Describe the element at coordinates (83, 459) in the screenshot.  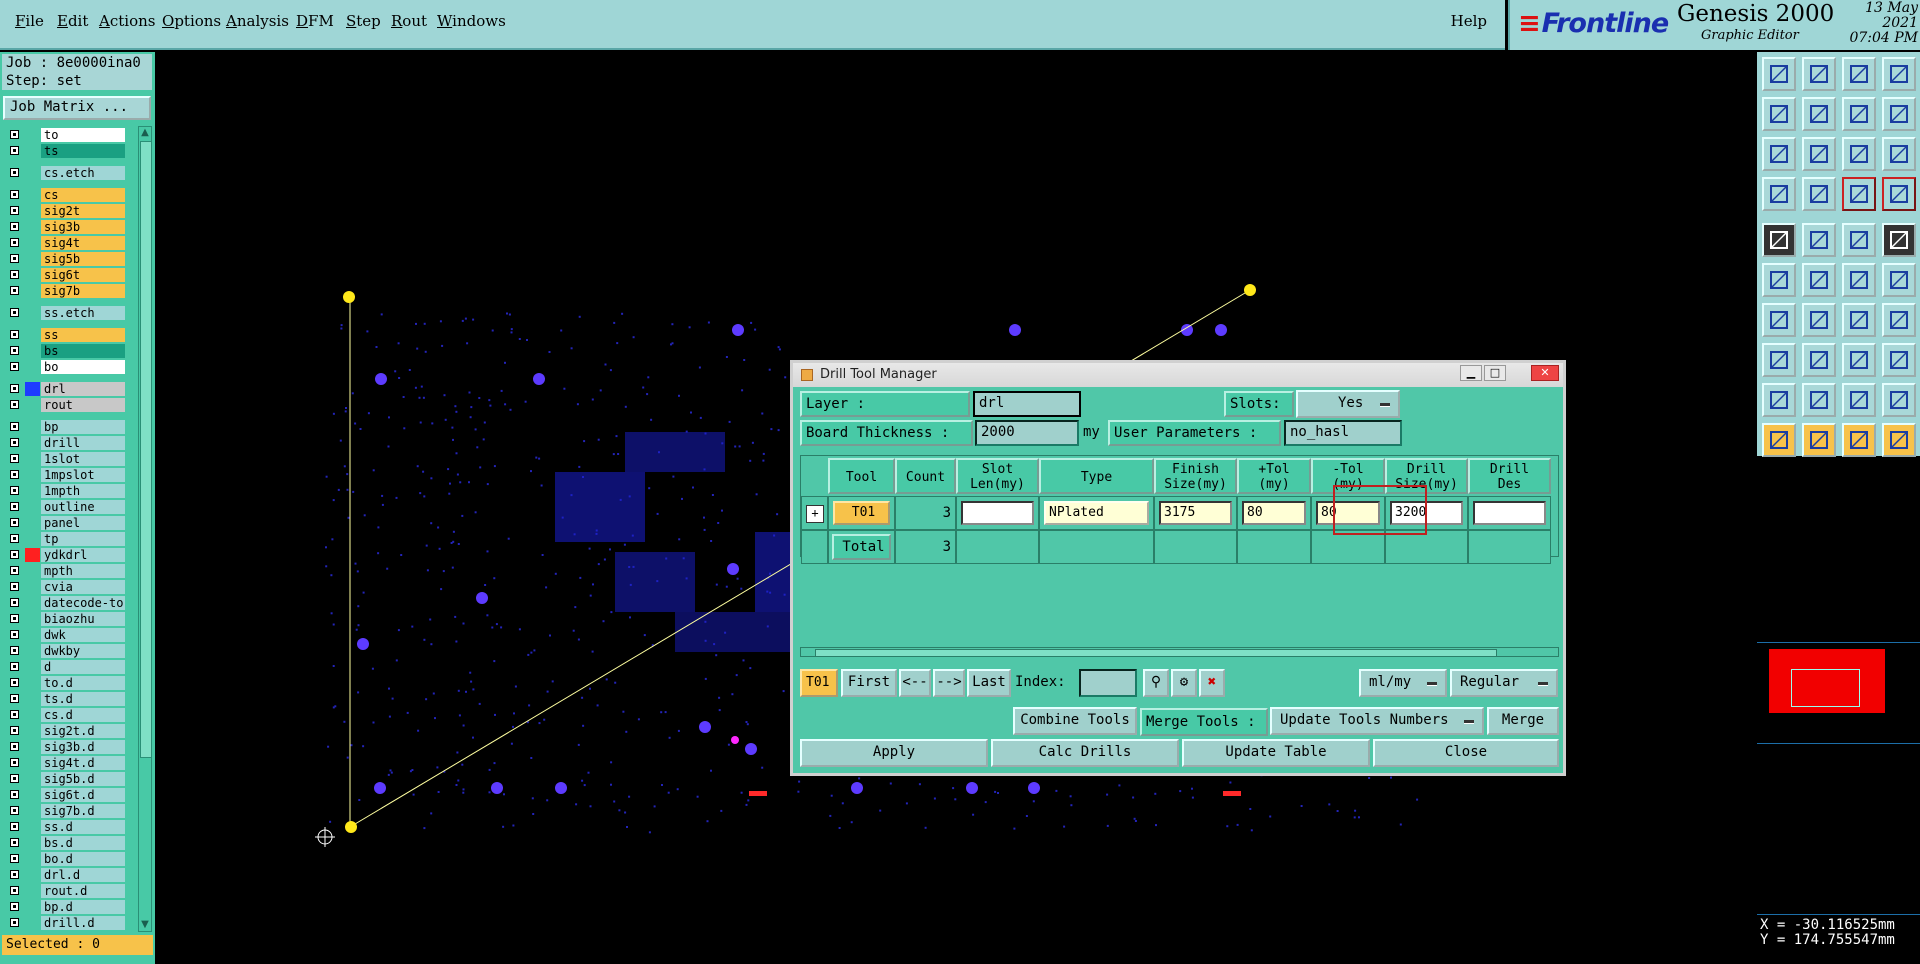
I see `layer-name: 1slot` at that location.